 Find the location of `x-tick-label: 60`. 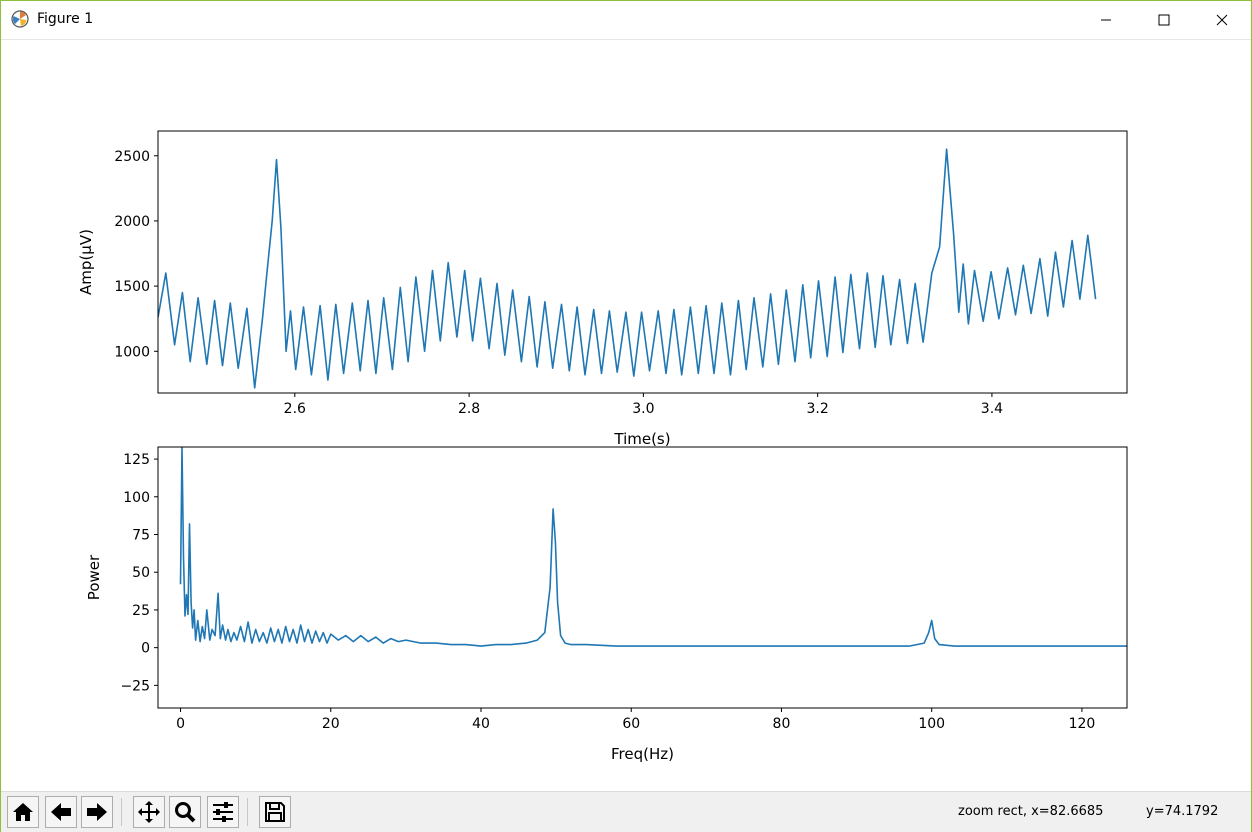

x-tick-label: 60 is located at coordinates (631, 724).